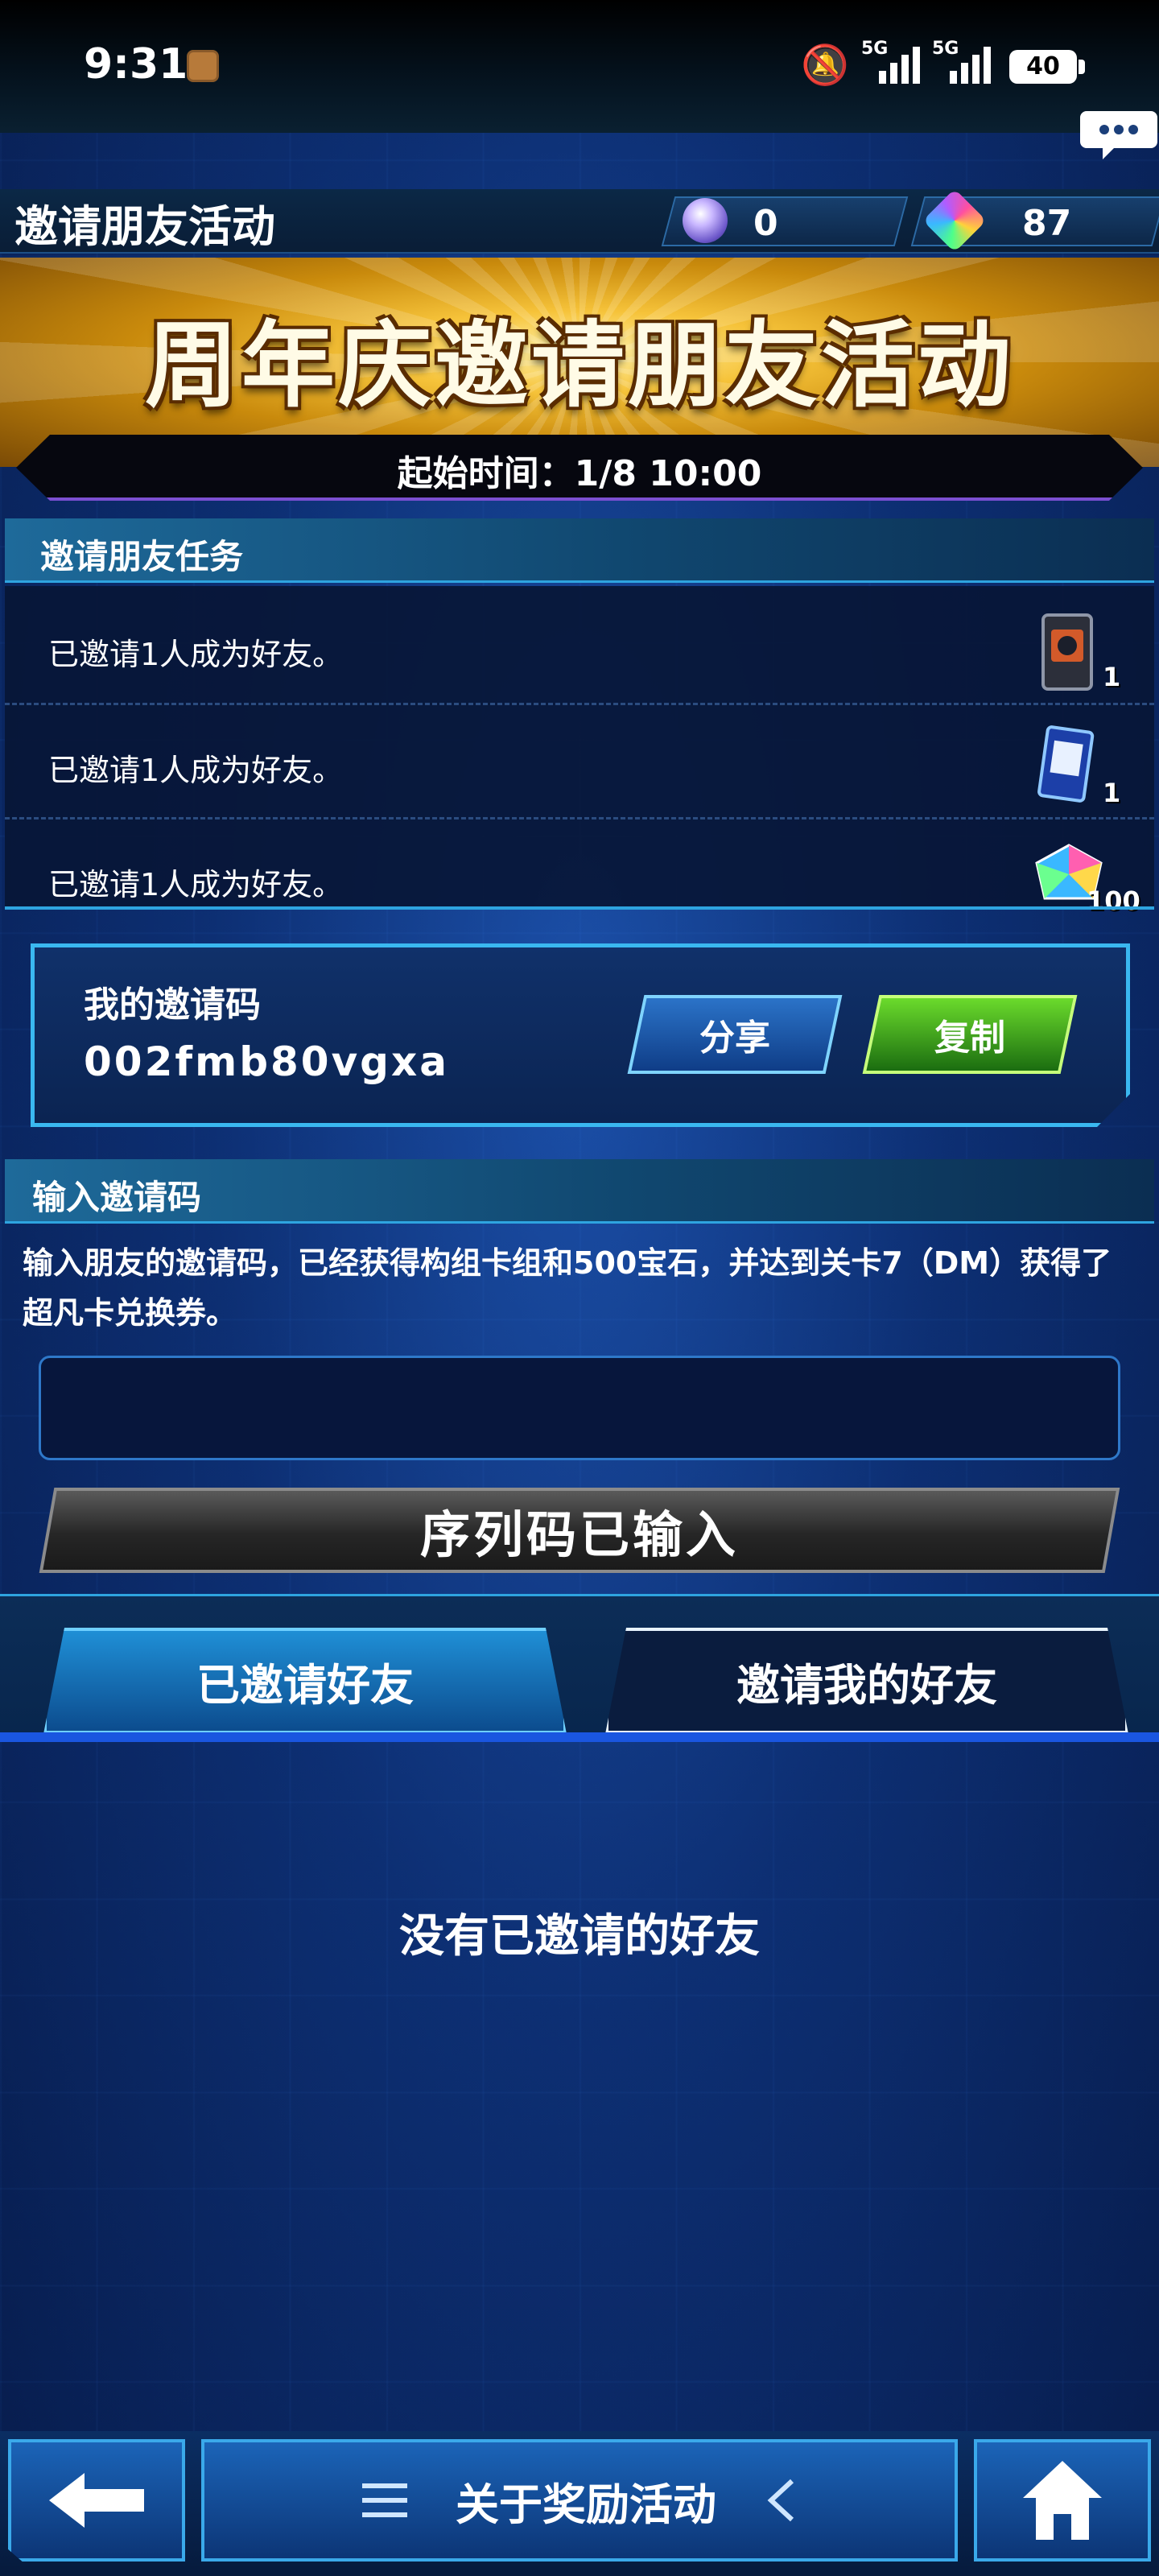 The image size is (1159, 2576). I want to click on share-button: 分享, so click(735, 1034).